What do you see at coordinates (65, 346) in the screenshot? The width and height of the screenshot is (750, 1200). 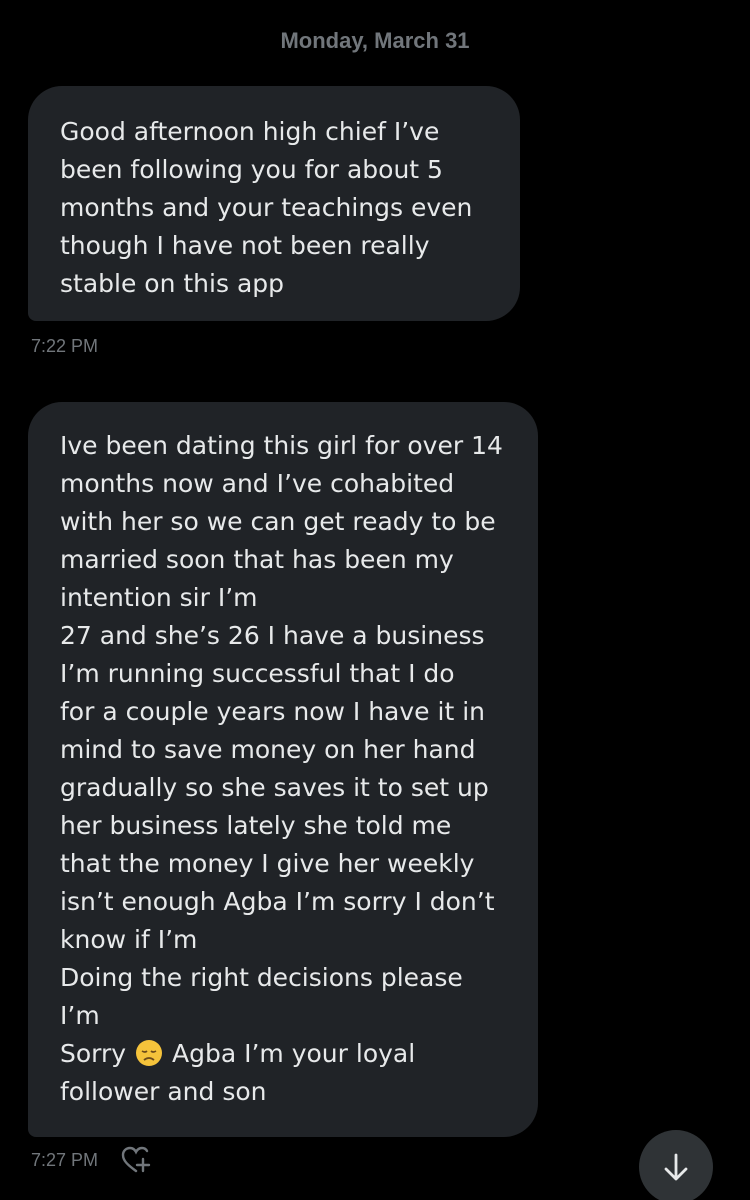 I see `message-timestamp: 7:22 PM` at bounding box center [65, 346].